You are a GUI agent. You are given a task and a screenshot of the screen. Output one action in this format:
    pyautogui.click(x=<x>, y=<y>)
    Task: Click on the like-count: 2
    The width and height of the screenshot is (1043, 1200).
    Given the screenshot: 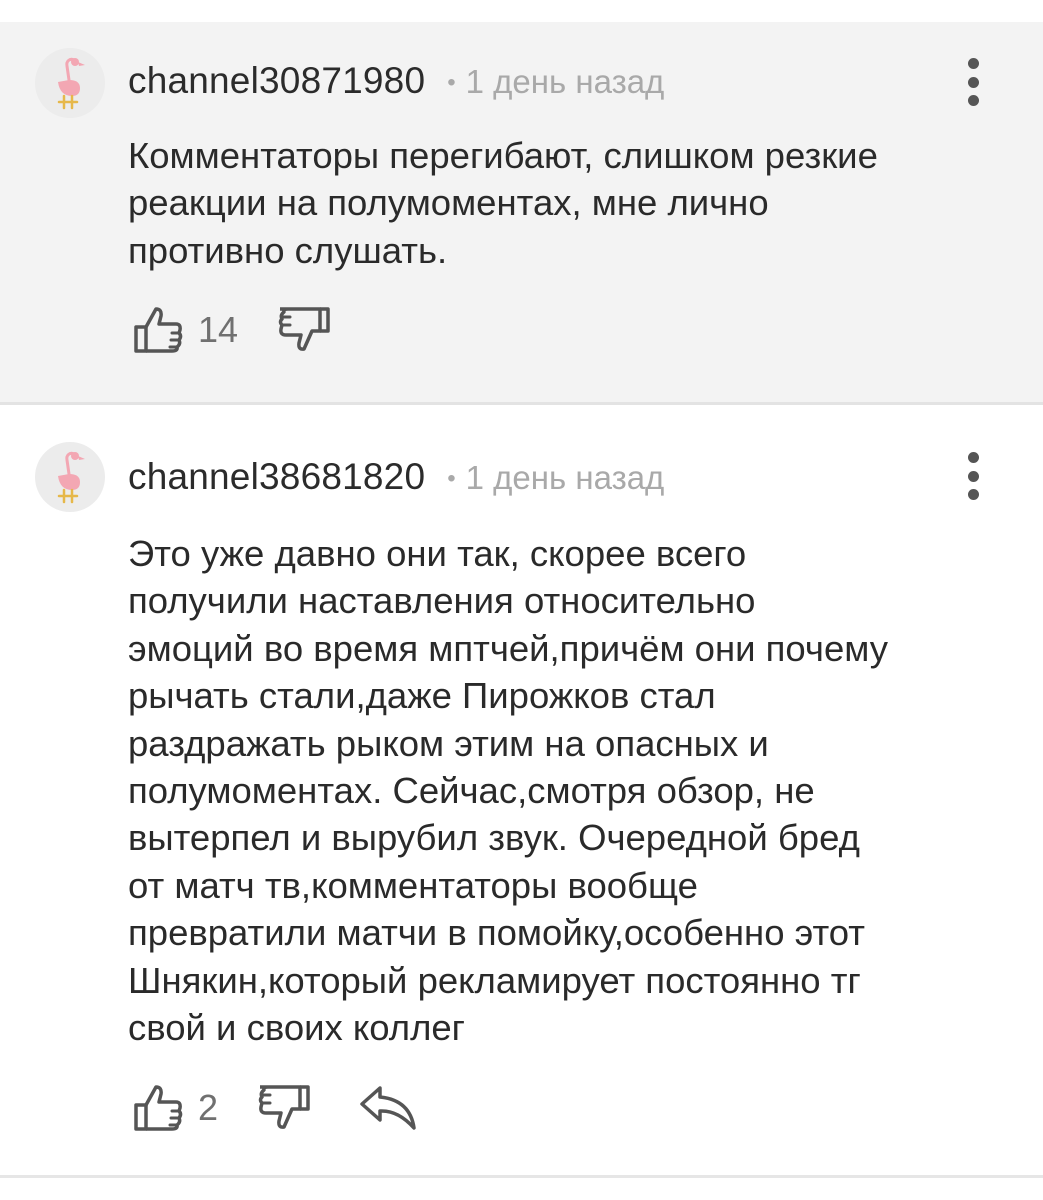 What is the action you would take?
    pyautogui.click(x=208, y=1107)
    